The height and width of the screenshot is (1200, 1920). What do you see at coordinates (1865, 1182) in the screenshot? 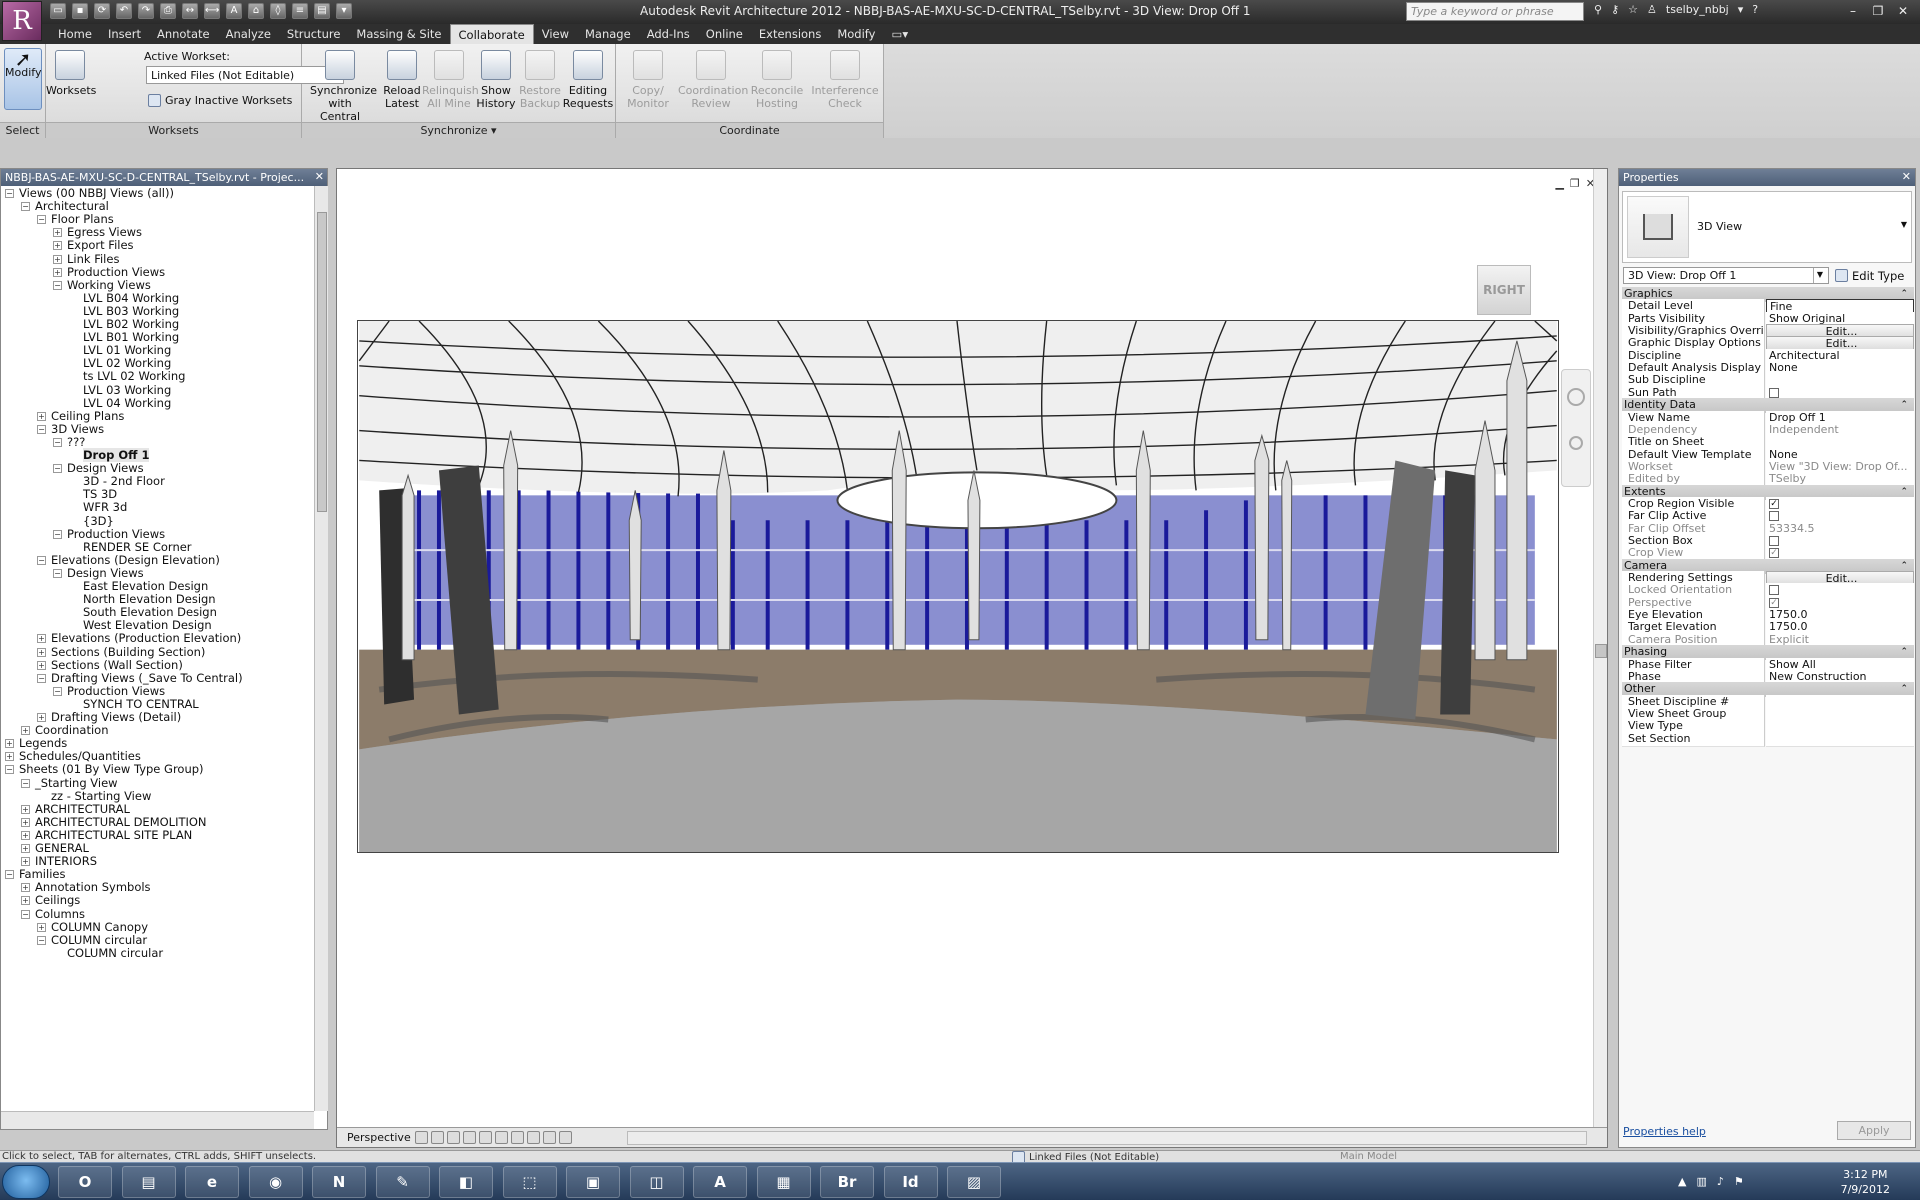
I see `clock: 3:12 PM 7/9/2012` at bounding box center [1865, 1182].